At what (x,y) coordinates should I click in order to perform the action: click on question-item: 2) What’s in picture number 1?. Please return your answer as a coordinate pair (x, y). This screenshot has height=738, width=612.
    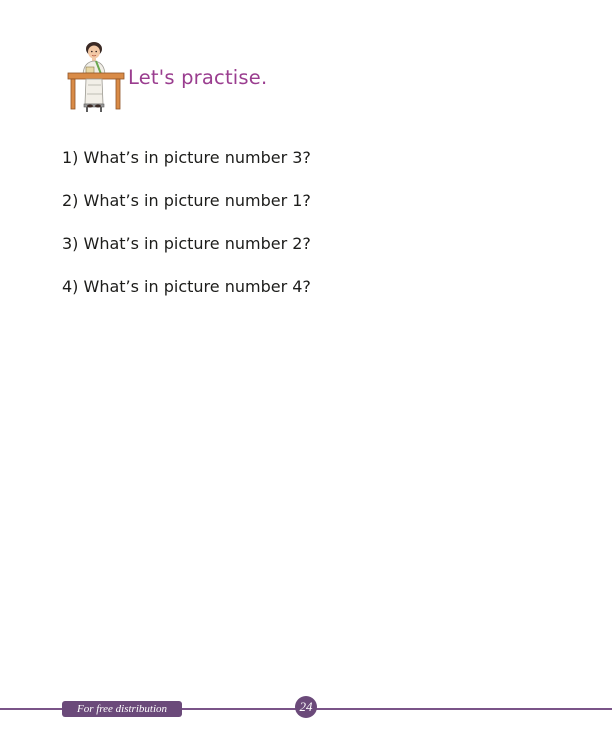
    Looking at the image, I should click on (186, 200).